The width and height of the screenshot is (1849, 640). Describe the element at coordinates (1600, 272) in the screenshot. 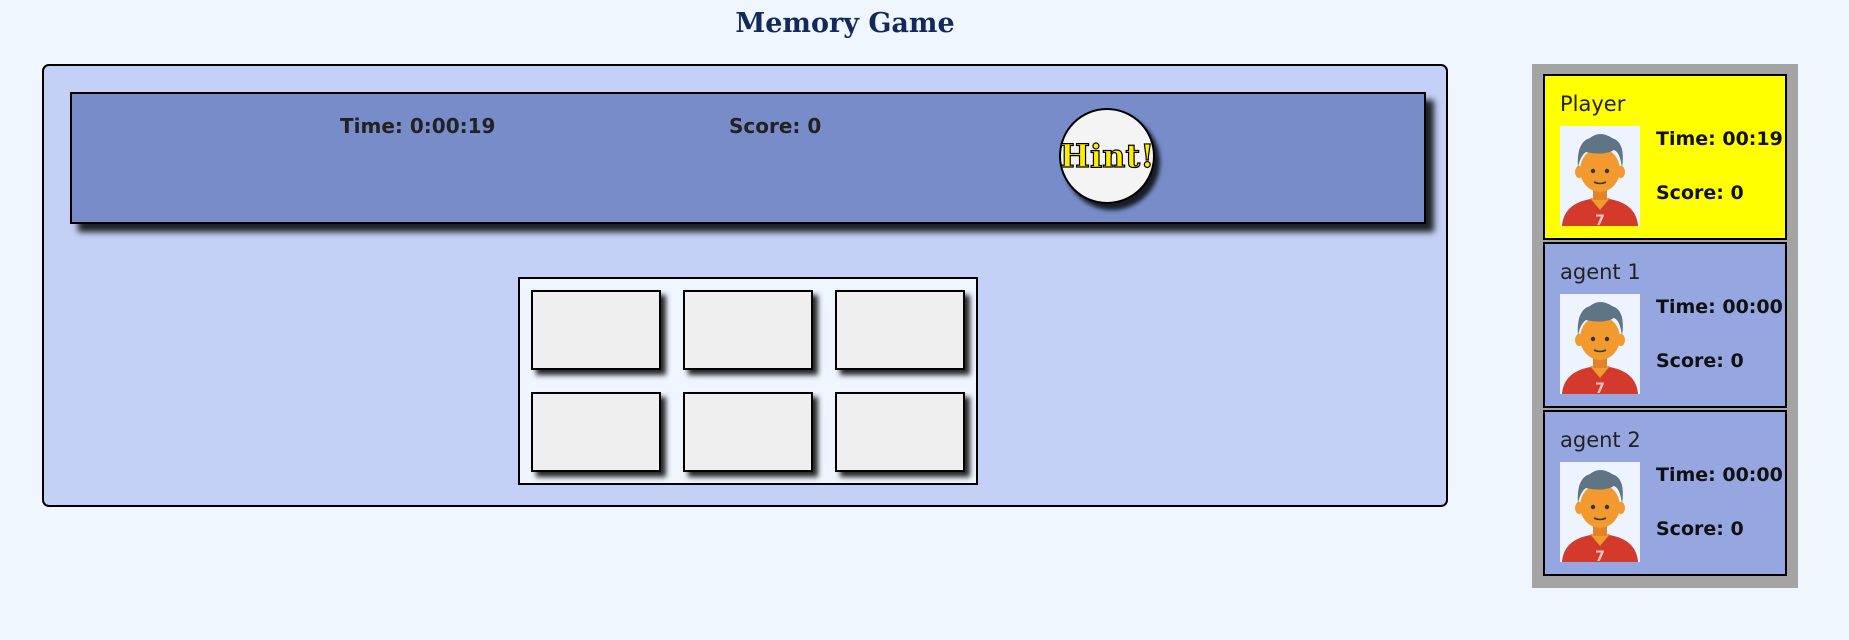

I see `player-name: agent 1` at that location.